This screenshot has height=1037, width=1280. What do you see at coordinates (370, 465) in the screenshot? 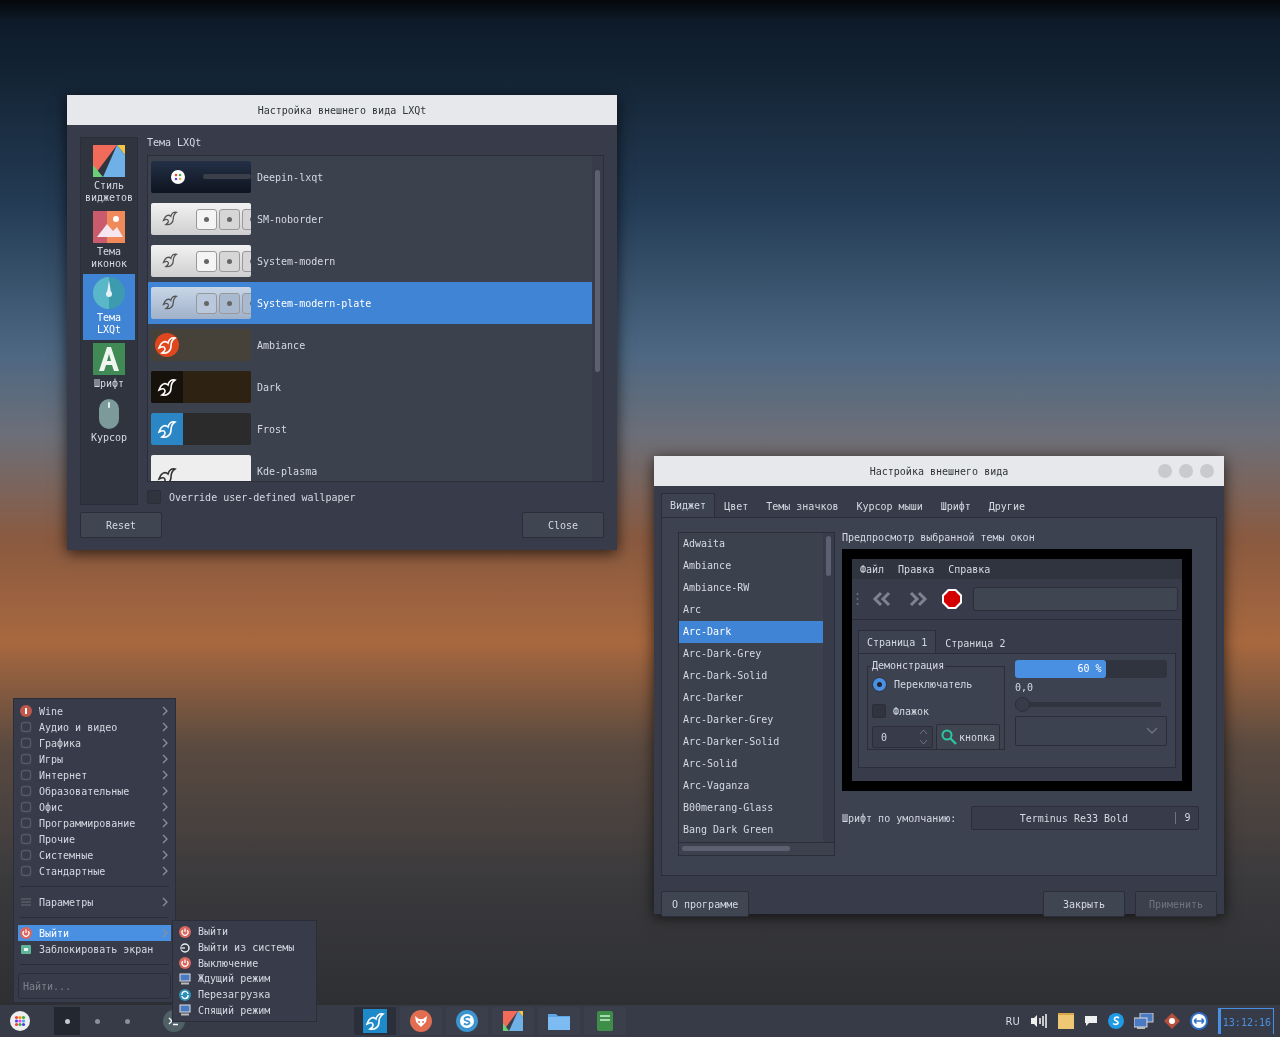
I see `list-item: Kde-plasma` at bounding box center [370, 465].